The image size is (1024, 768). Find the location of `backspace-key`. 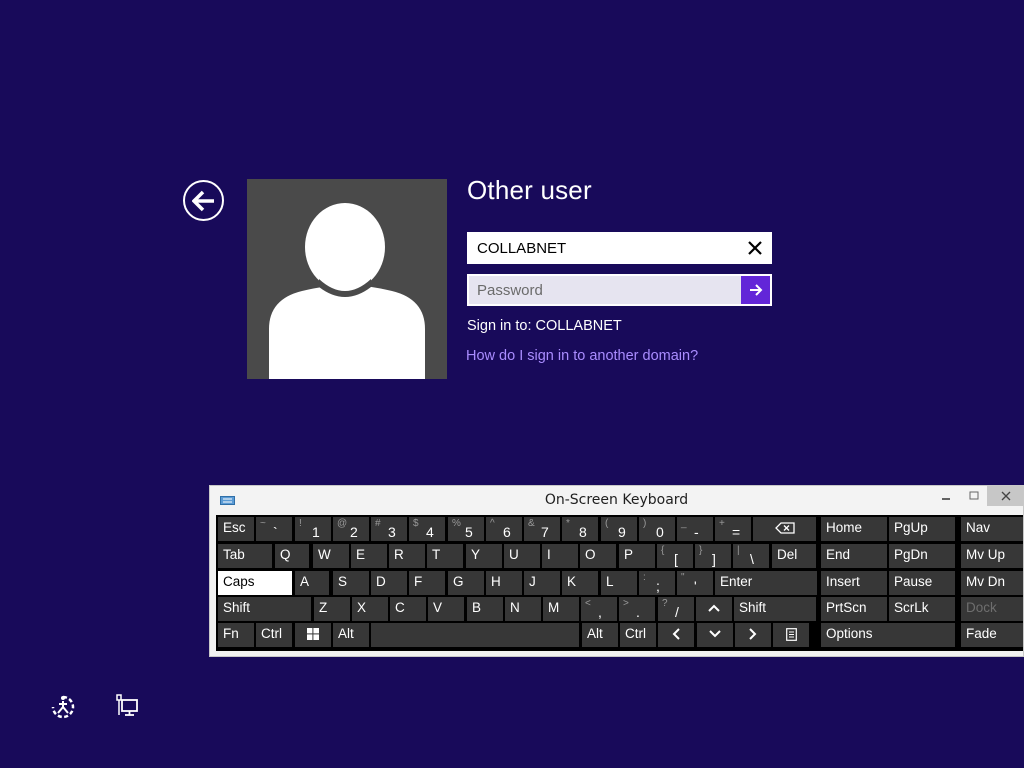

backspace-key is located at coordinates (784, 529).